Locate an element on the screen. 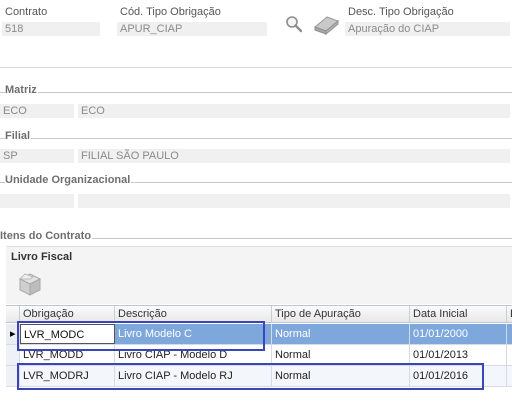 Image resolution: width=512 pixels, height=419 pixels. desc-tipo-field: Apuração do CIAP is located at coordinates (427, 29).